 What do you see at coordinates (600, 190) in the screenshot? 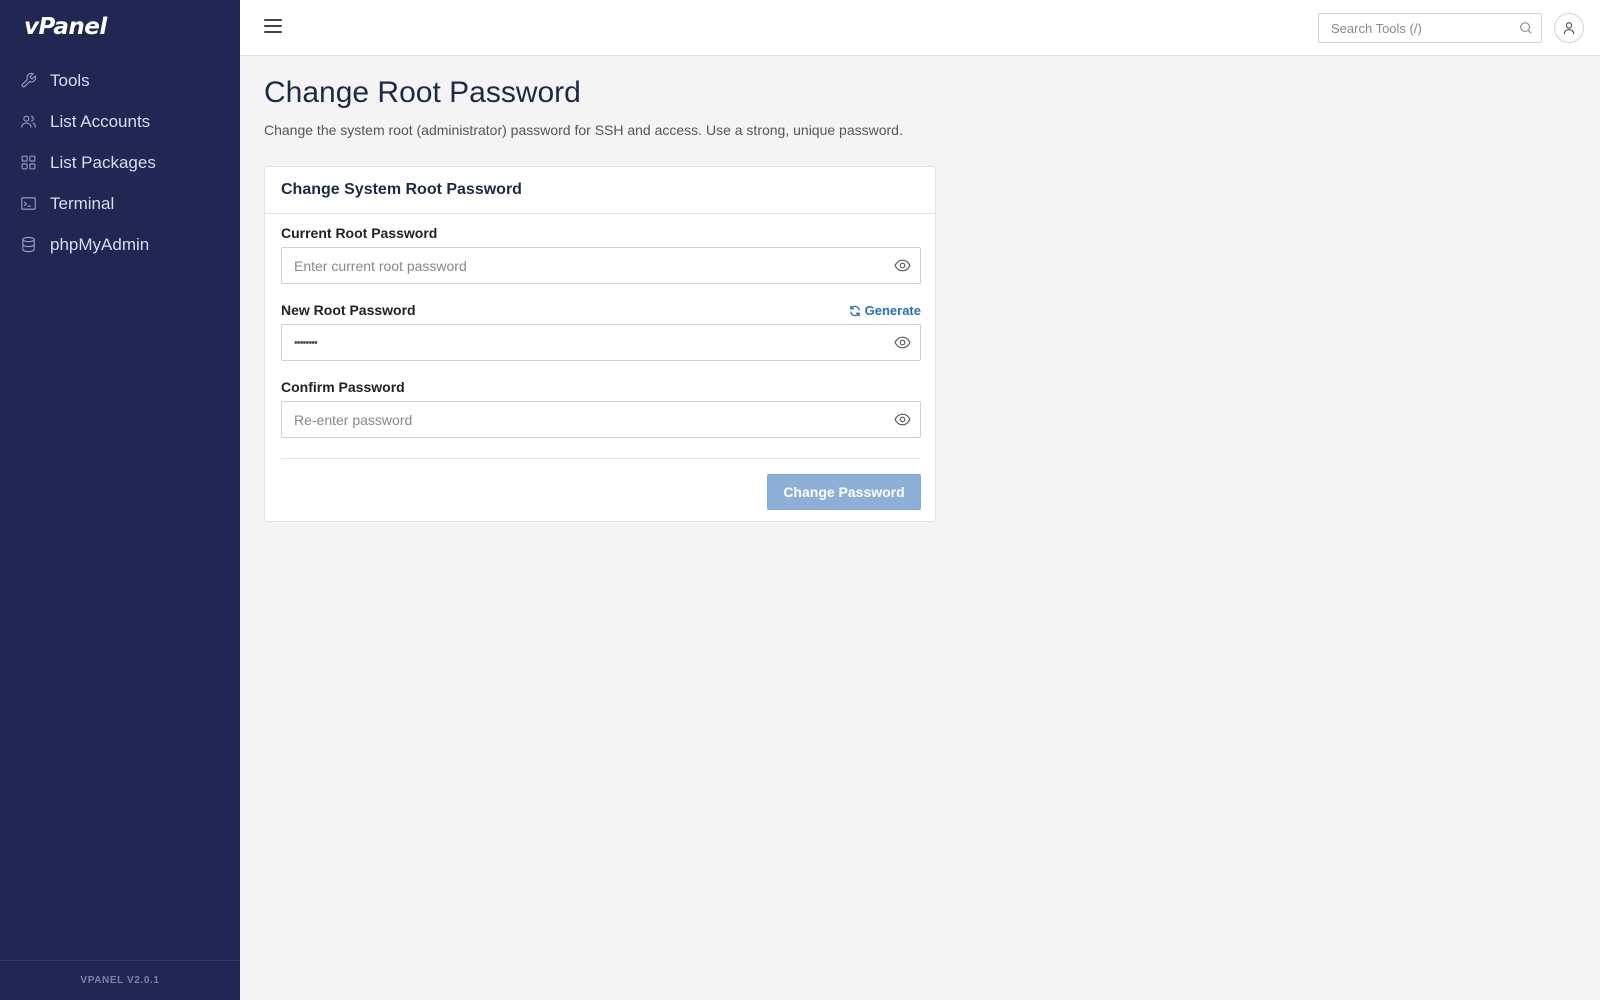
I see `card-header: Change System Root Password` at bounding box center [600, 190].